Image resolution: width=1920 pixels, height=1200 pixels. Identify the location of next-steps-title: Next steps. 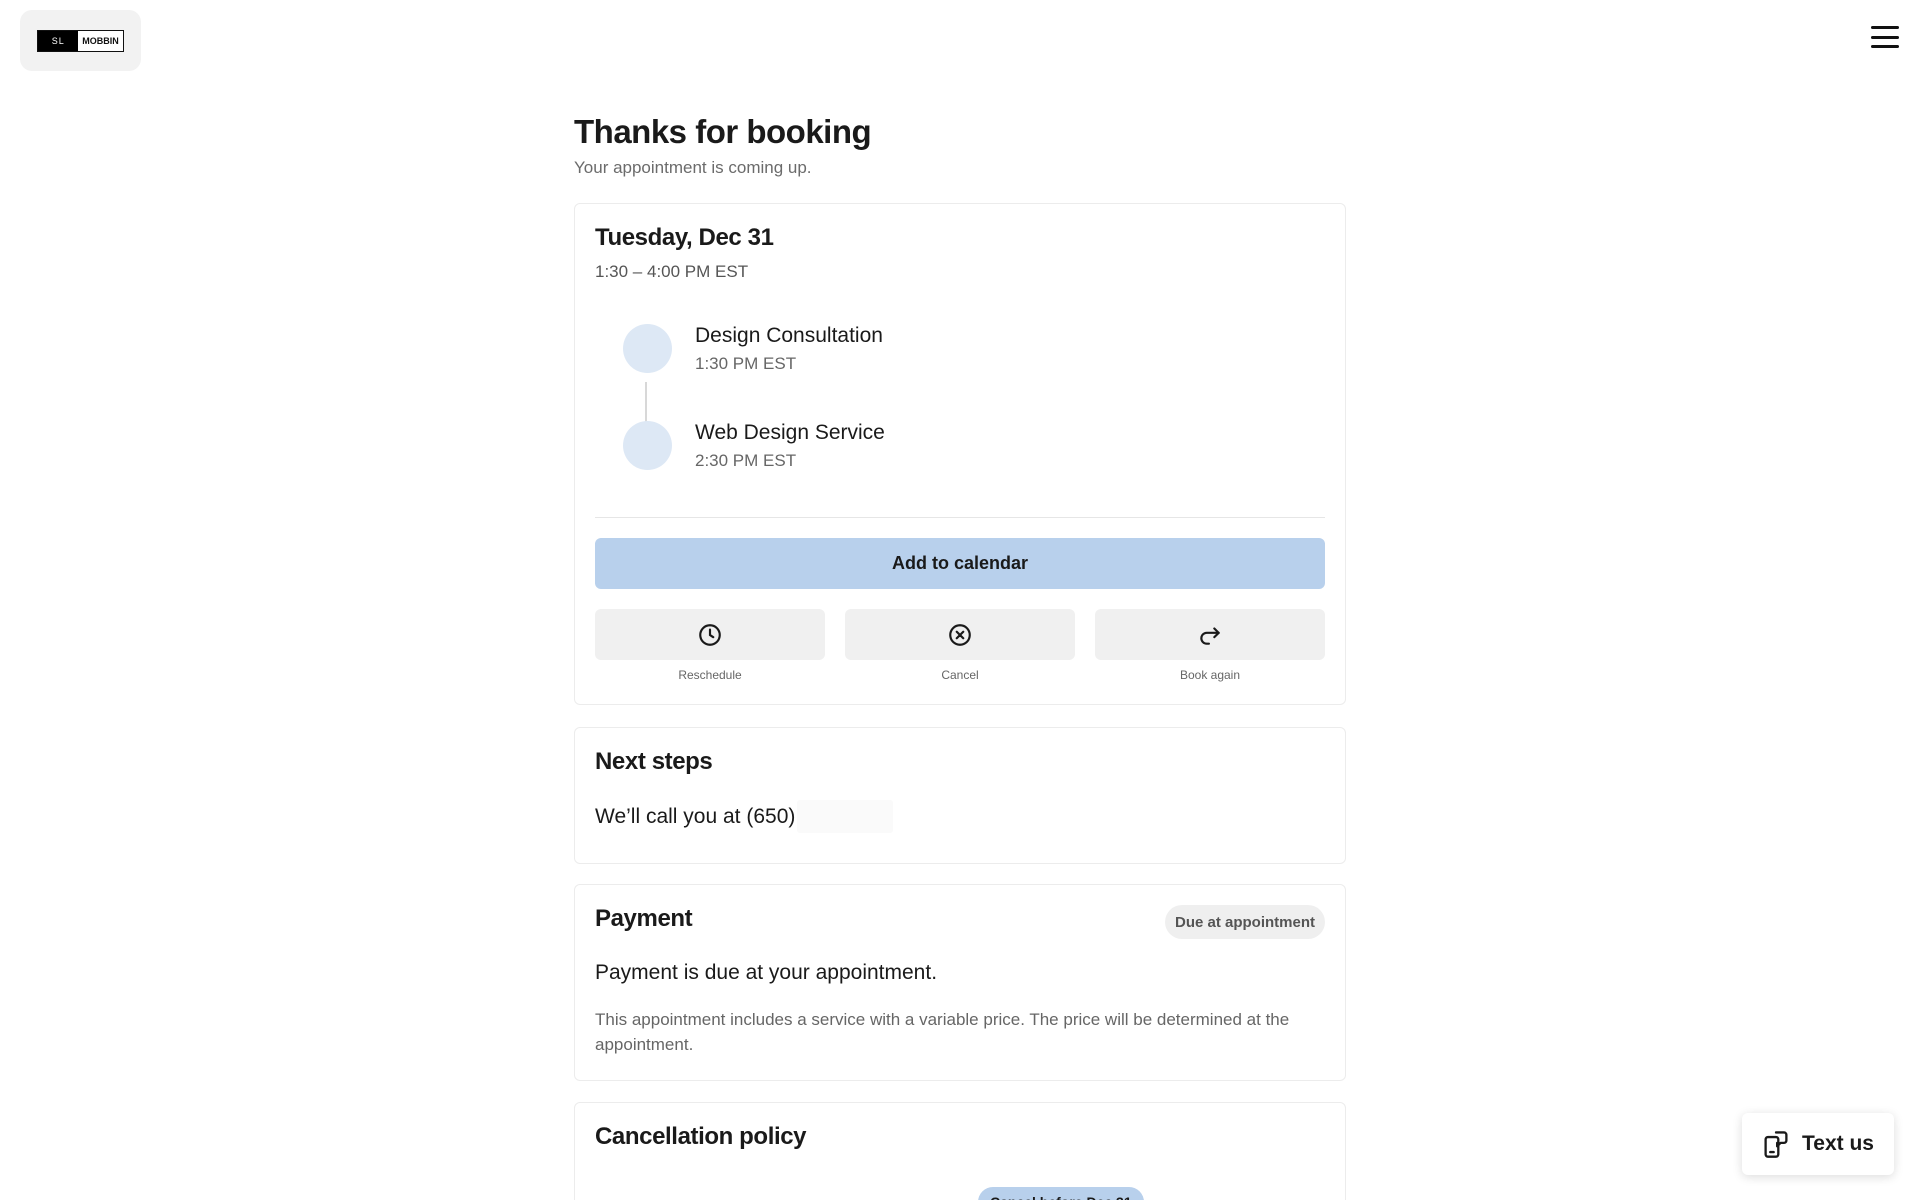
(654, 761).